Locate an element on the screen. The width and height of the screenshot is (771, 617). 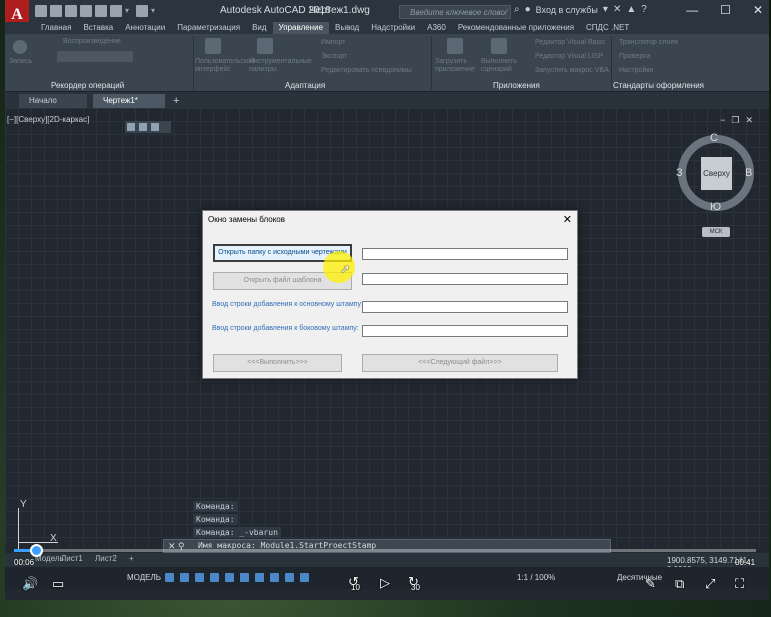
redo-icon is located at coordinates (142, 11).